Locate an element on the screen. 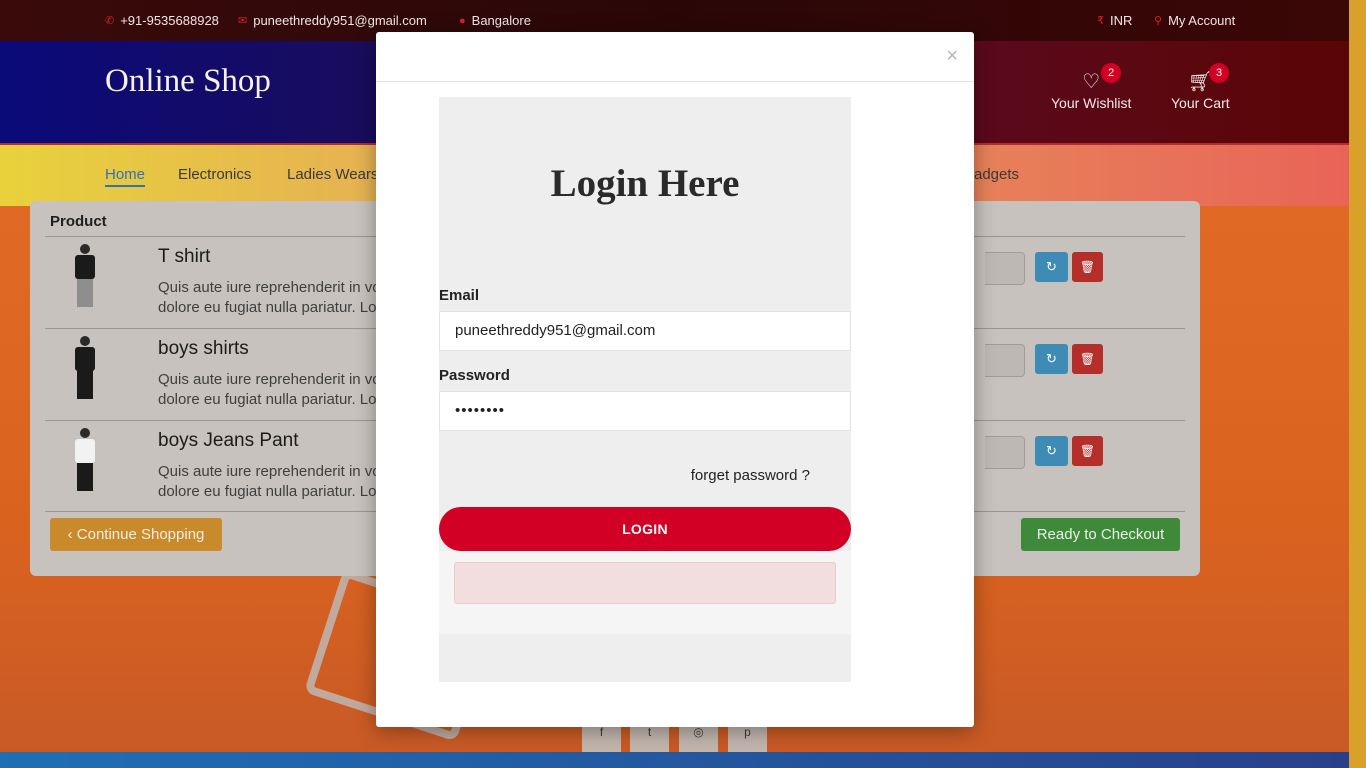 Image resolution: width=1366 pixels, height=768 pixels. login-title: Login Here is located at coordinates (645, 183).